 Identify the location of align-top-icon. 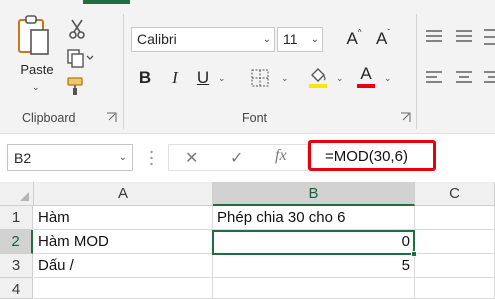
(434, 36).